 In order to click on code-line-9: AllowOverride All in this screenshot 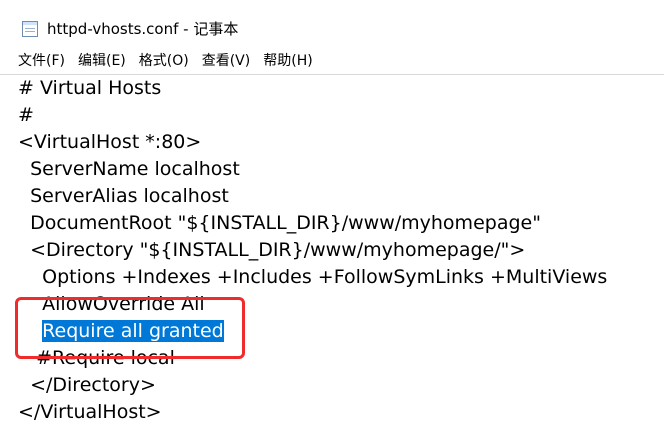, I will do `click(111, 304)`.